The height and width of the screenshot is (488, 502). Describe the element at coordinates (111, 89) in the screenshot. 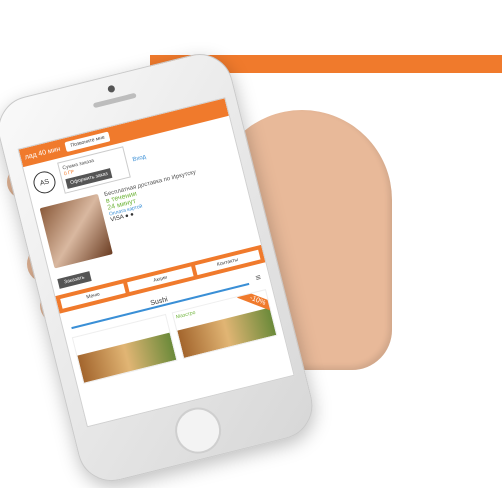

I see `front-camera` at that location.